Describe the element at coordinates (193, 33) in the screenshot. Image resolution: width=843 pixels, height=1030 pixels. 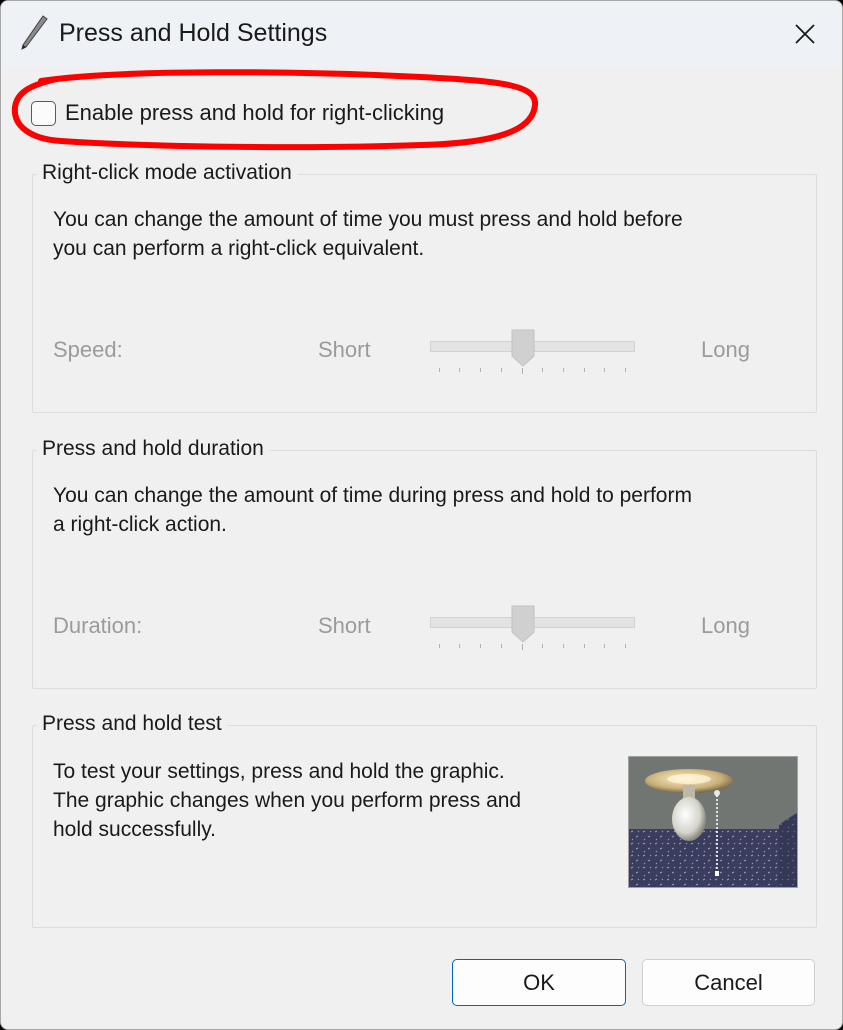
I see `window-title: Press and Hold Settings` at that location.